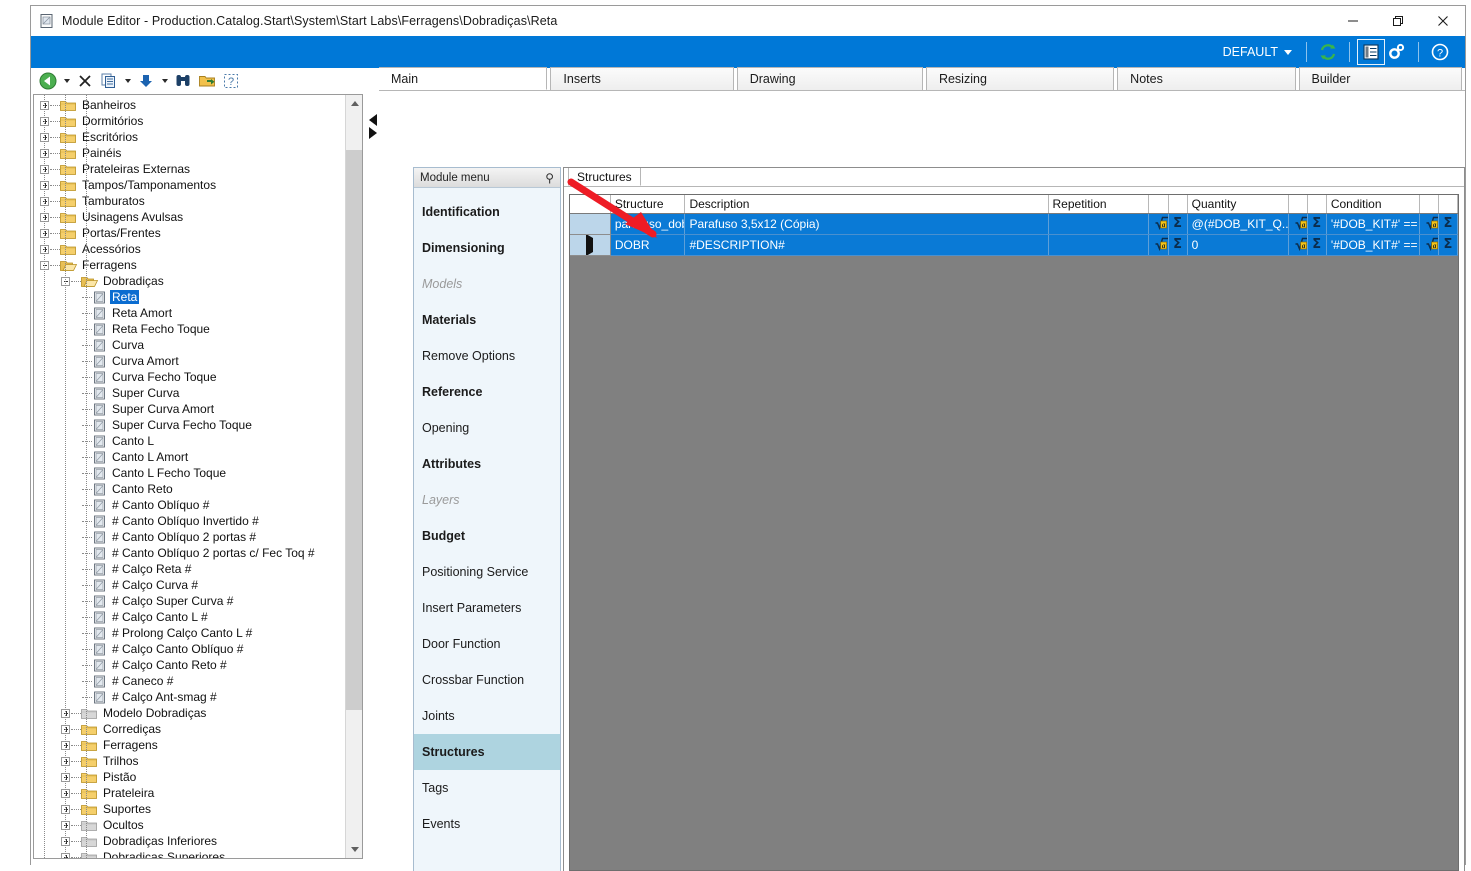 This screenshot has width=1471, height=871. Describe the element at coordinates (190, 345) in the screenshot. I see `tree-node: Curva` at that location.